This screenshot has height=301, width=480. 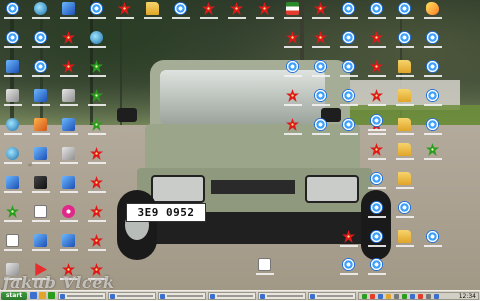 What do you see at coordinates (364, 296) in the screenshot?
I see `tray-network-icon` at bounding box center [364, 296].